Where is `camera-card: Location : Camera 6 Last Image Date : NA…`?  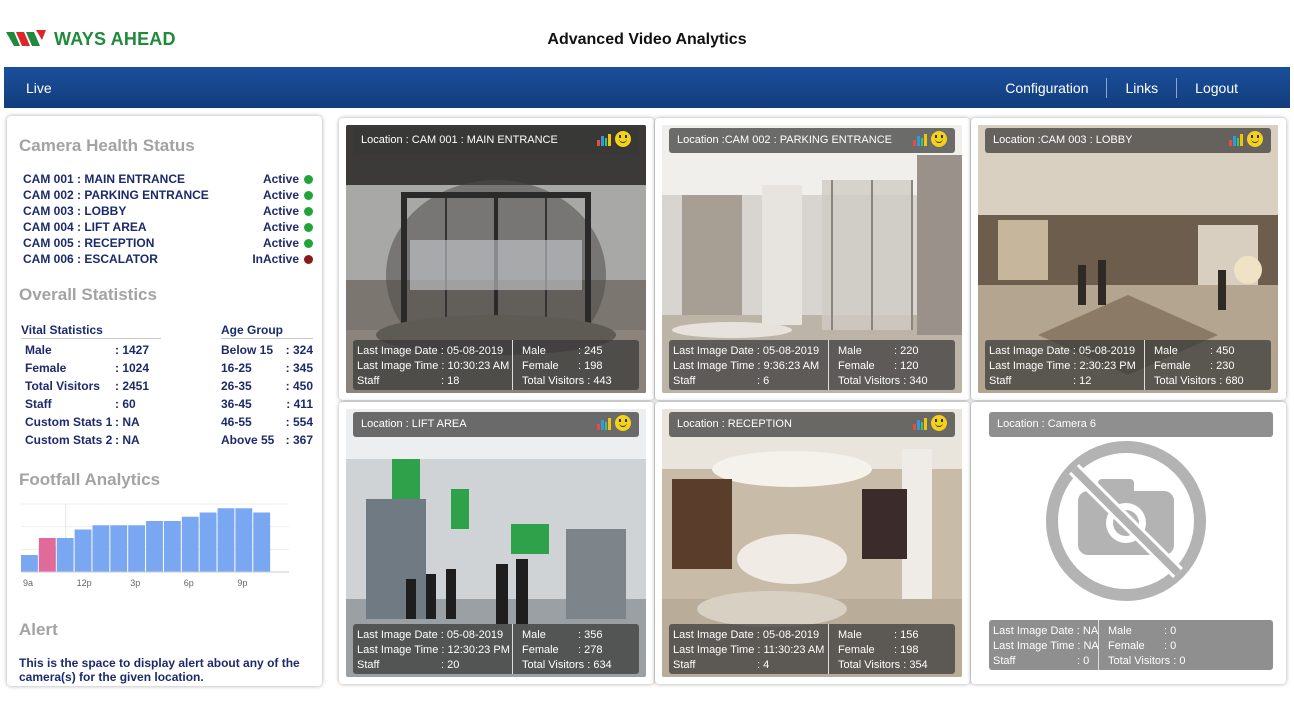 camera-card: Location : Camera 6 Last Image Date : NA… is located at coordinates (1128, 543).